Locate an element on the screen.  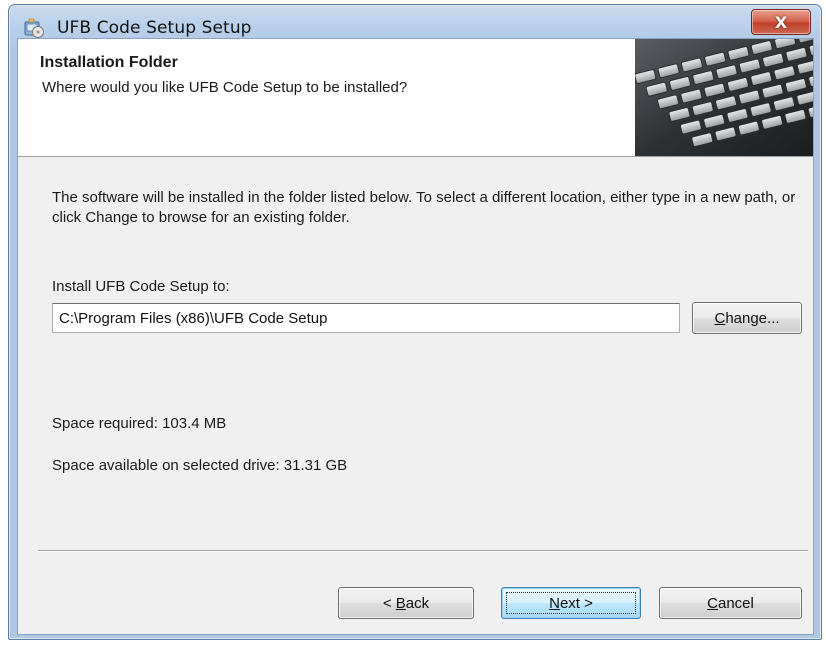
space-required: Space required: 103.4 MB is located at coordinates (139, 423).